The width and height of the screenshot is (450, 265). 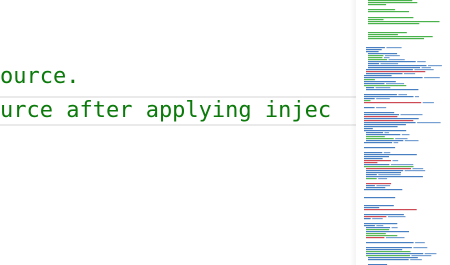 What do you see at coordinates (178, 111) in the screenshot?
I see `code-line-comment-current: urce after applying injec` at bounding box center [178, 111].